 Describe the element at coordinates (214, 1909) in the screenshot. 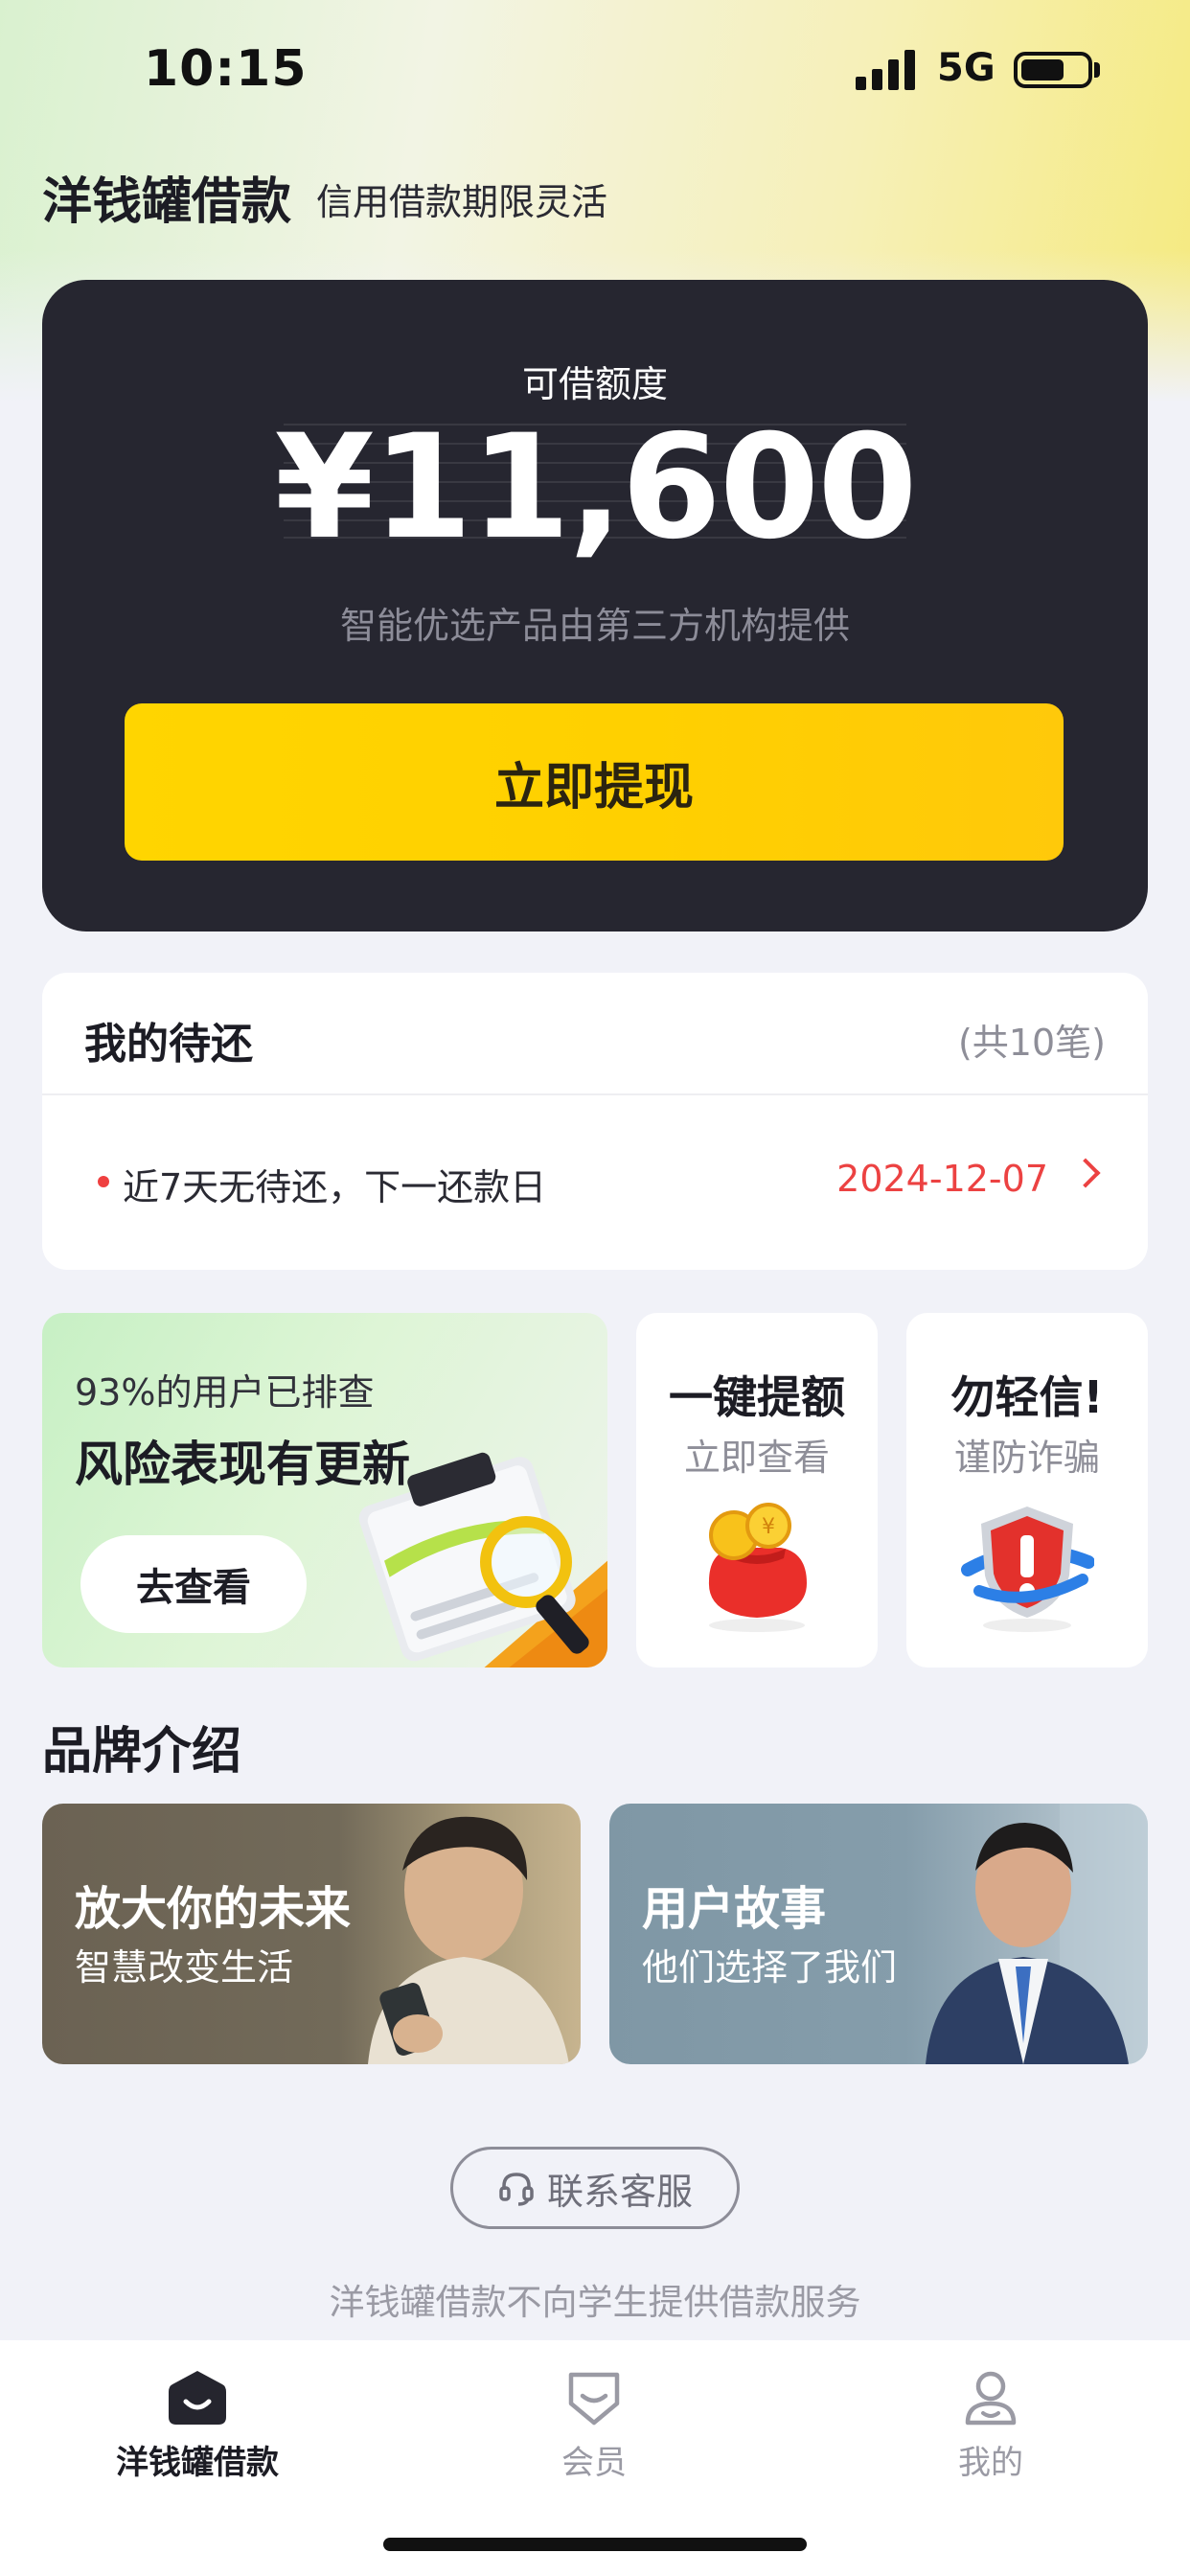

I see `brand-card-title: 放大你的未来` at that location.